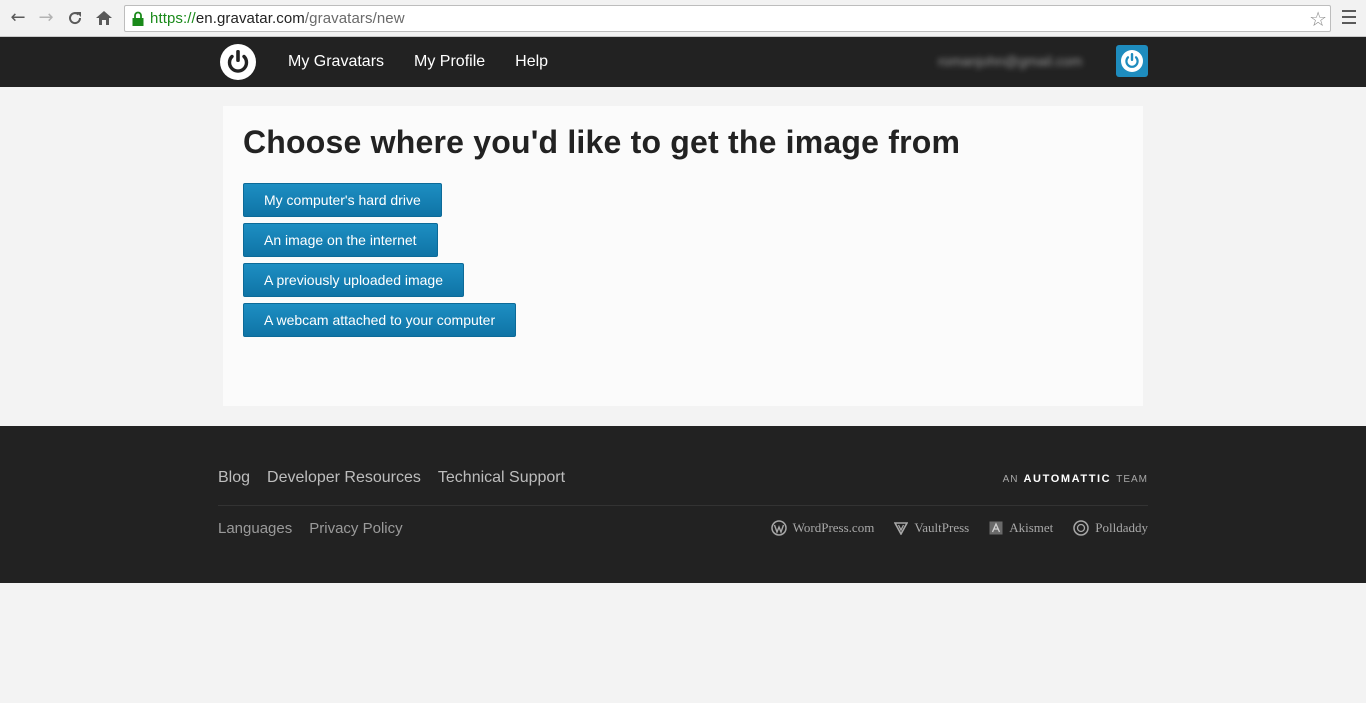 The width and height of the screenshot is (1366, 703). What do you see at coordinates (1010, 61) in the screenshot?
I see `user-email: romanjohn@gmail.com` at bounding box center [1010, 61].